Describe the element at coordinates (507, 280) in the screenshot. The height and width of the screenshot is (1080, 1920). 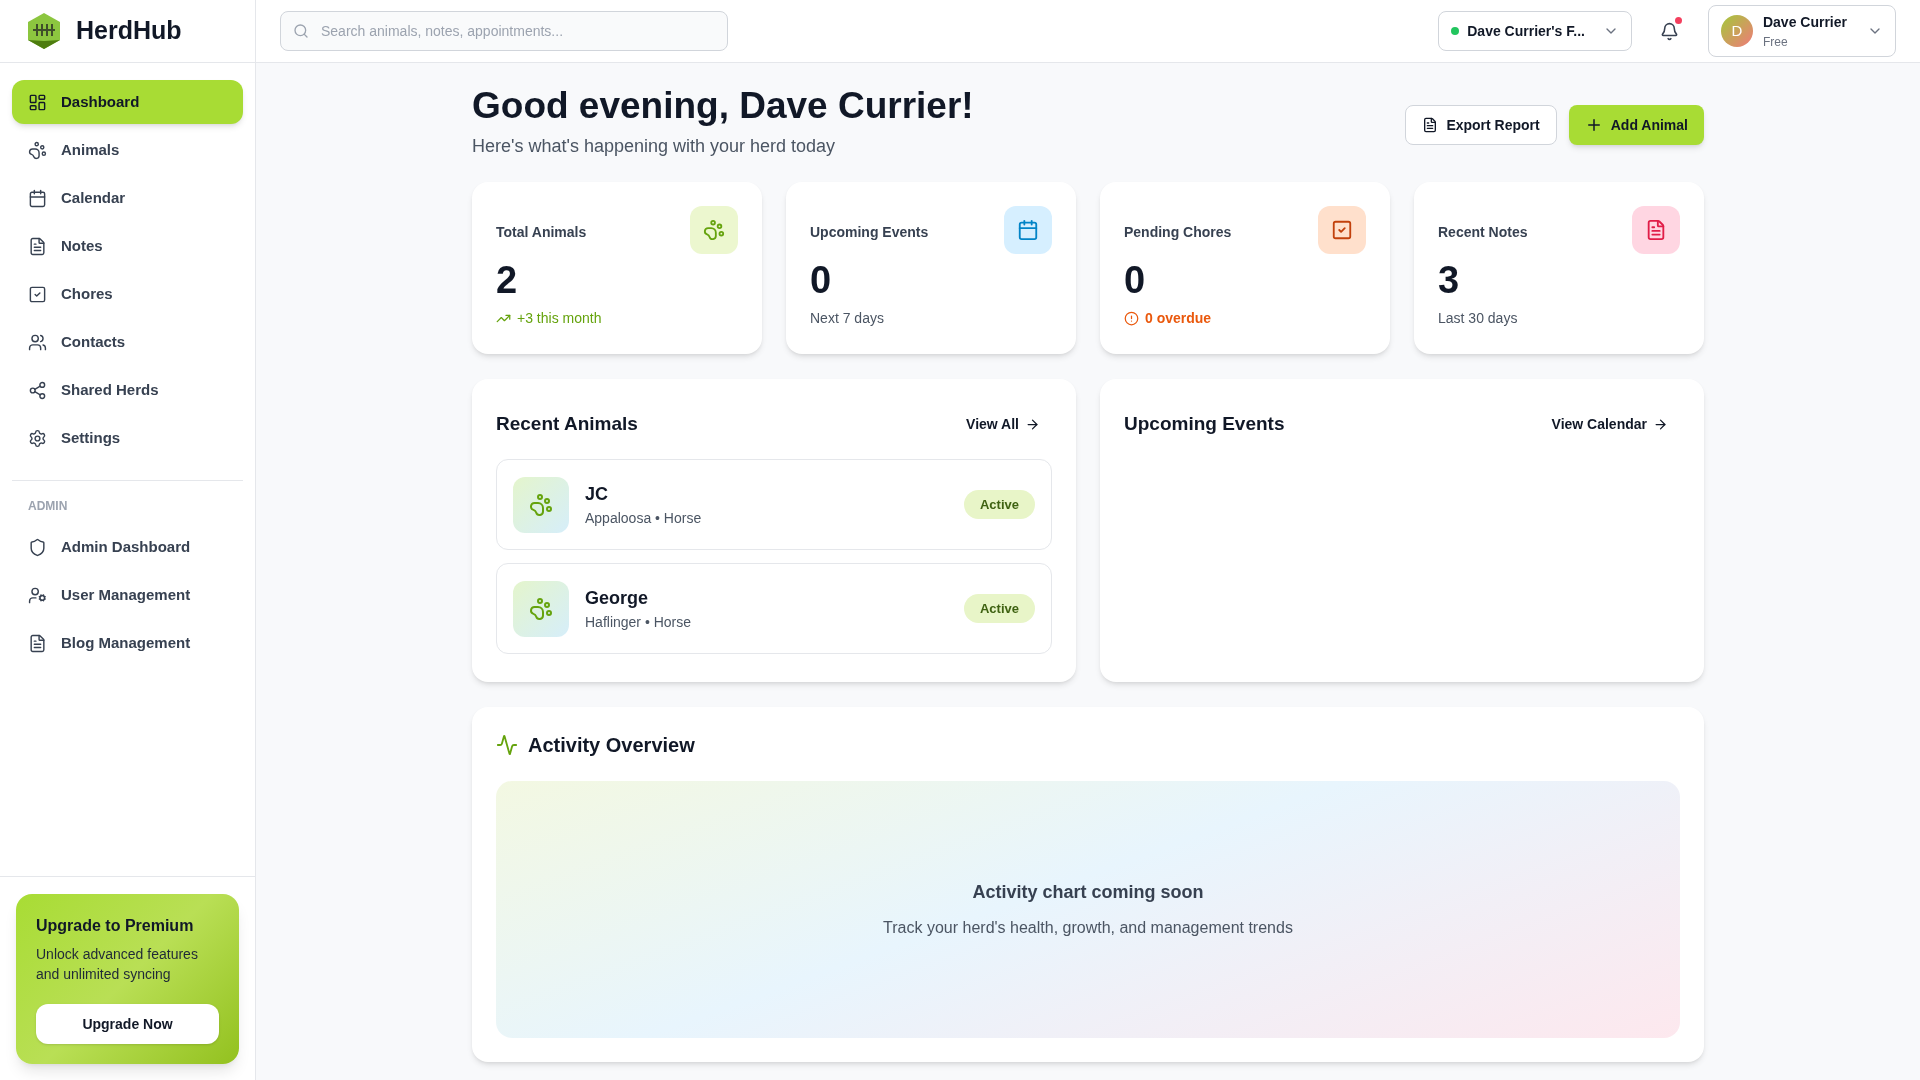
I see `stat-value: 2` at that location.